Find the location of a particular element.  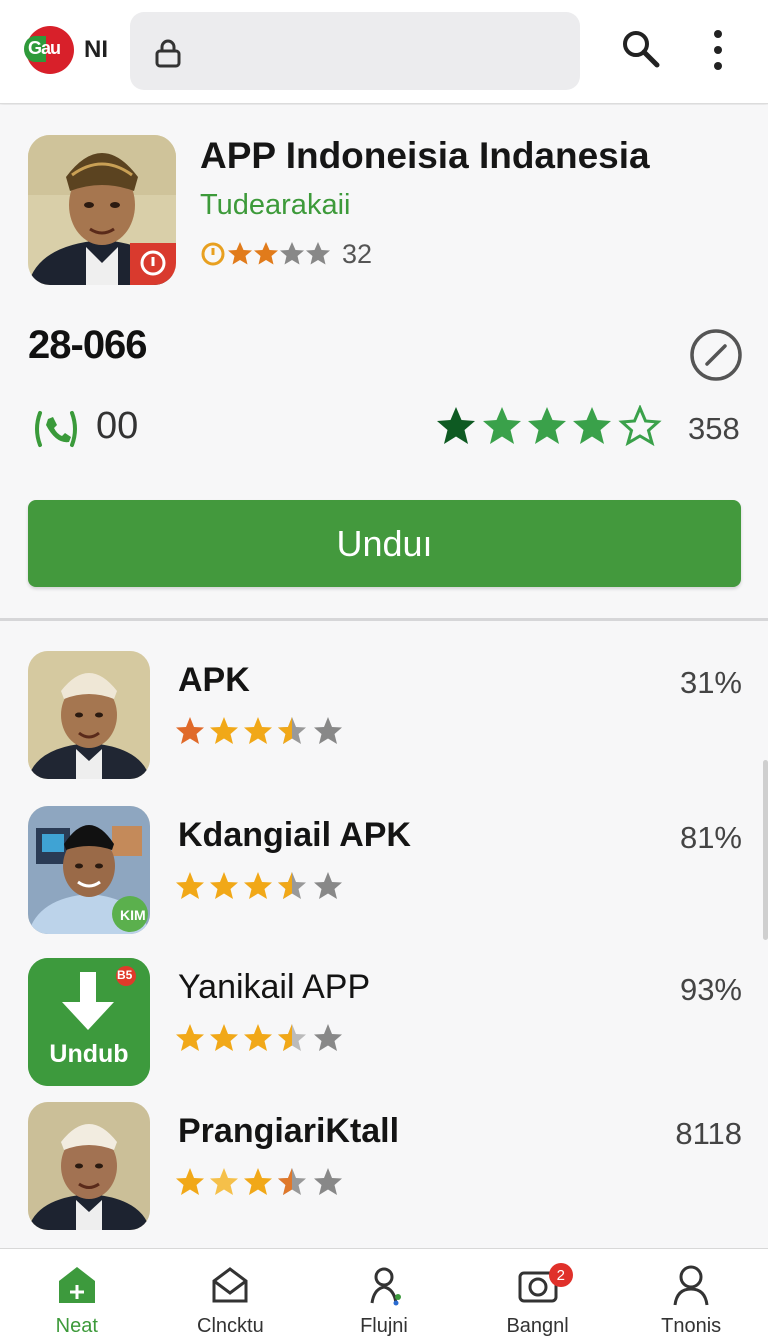

lock-icon is located at coordinates (168, 53).